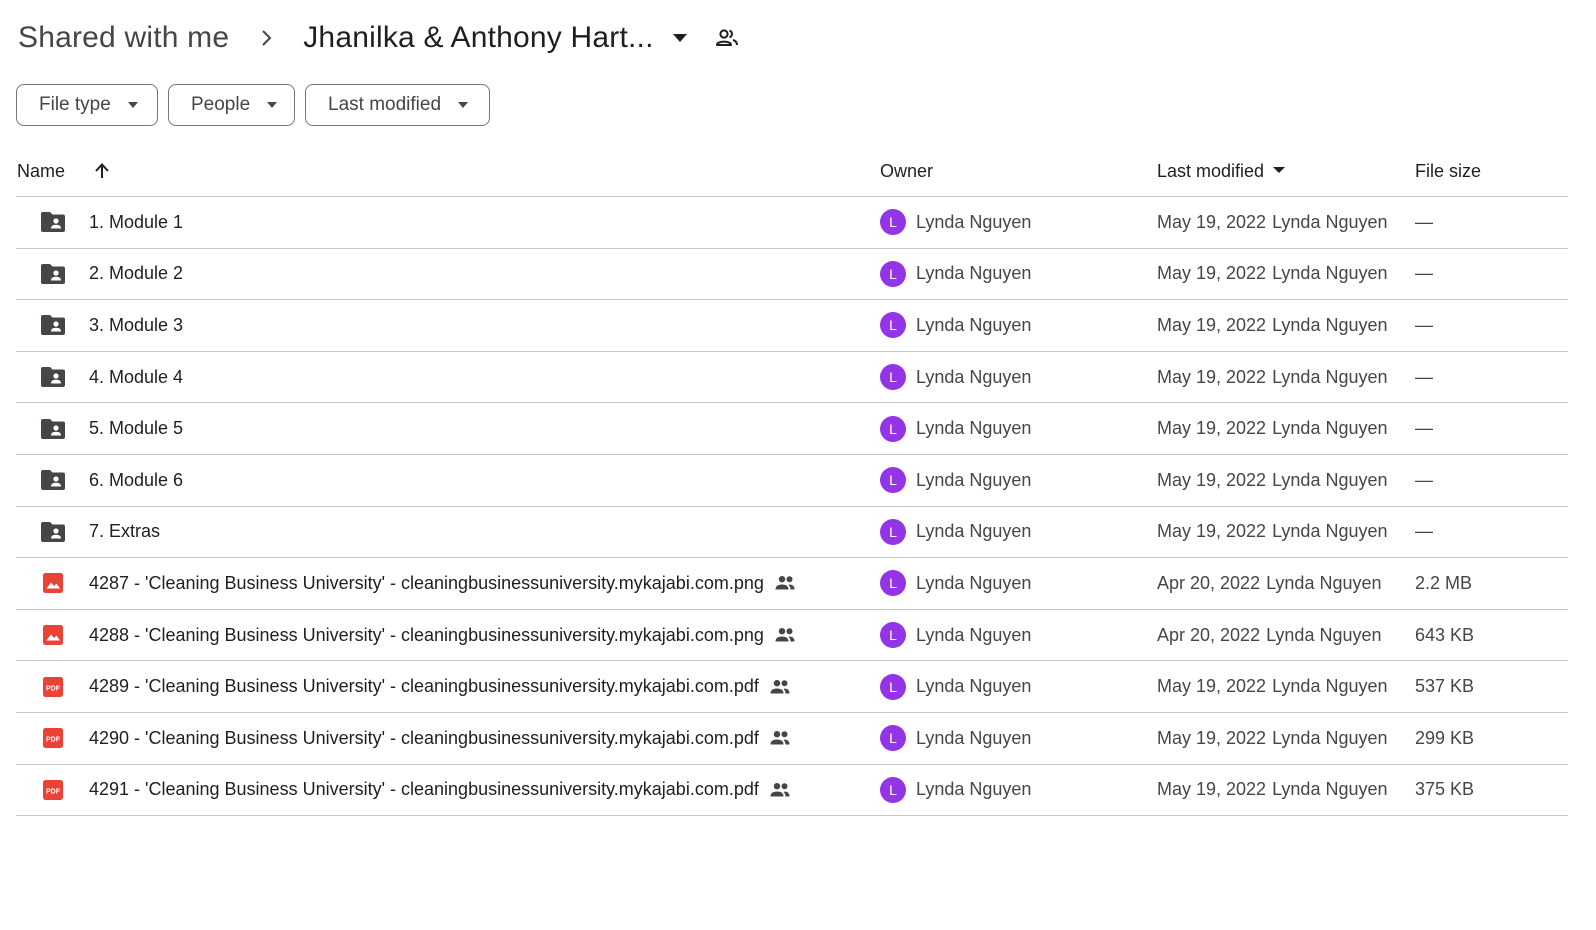  What do you see at coordinates (1444, 790) in the screenshot?
I see `file-size-cell: 375 KB` at bounding box center [1444, 790].